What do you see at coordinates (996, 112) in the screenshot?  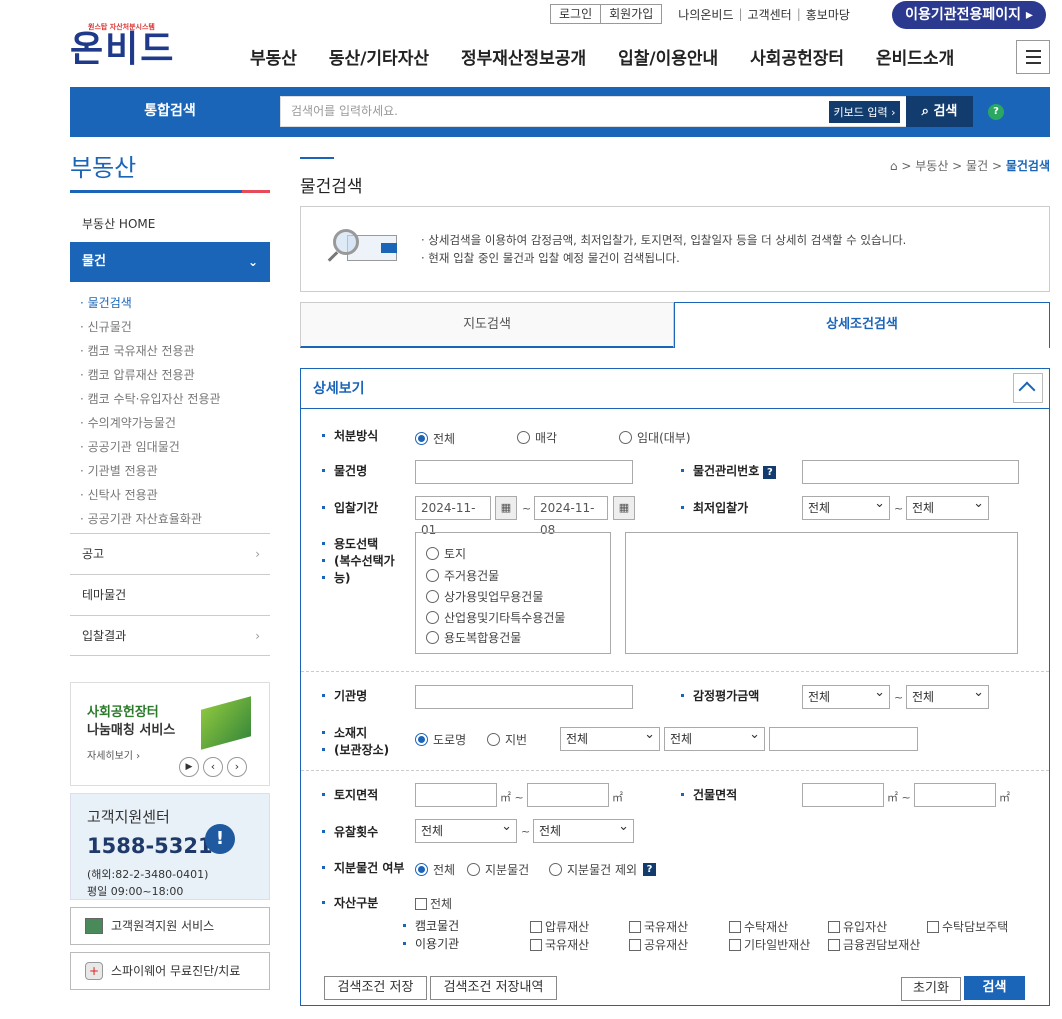 I see `help-icon: ?` at bounding box center [996, 112].